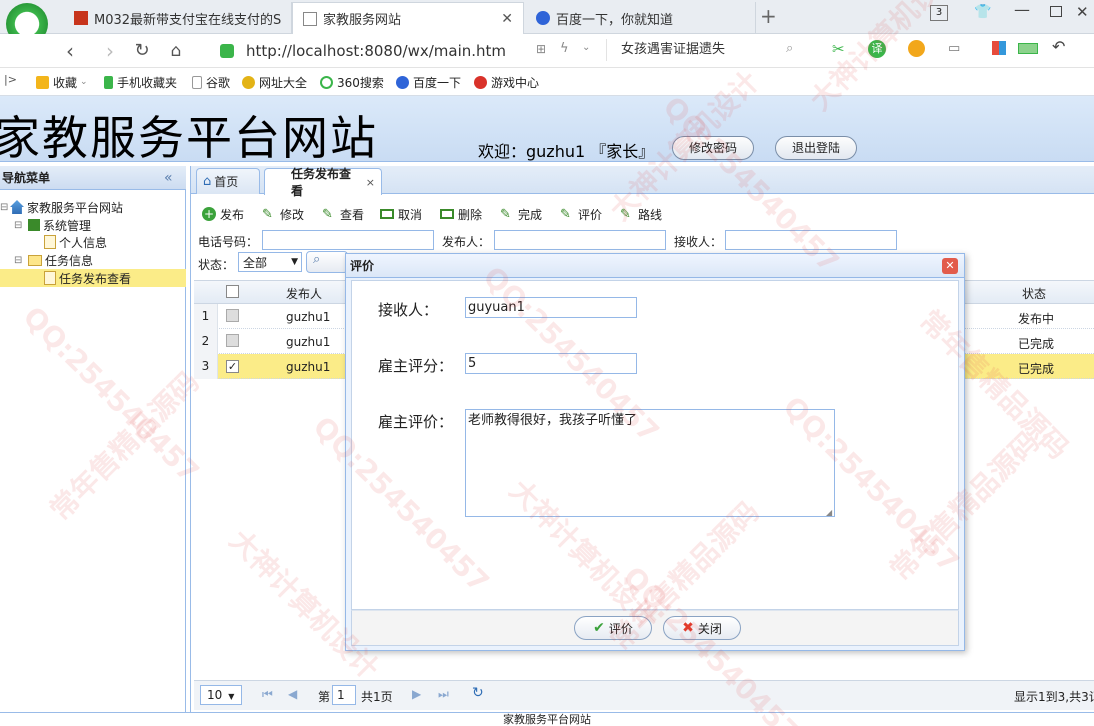  What do you see at coordinates (650, 463) in the screenshot?
I see `comment-textarea: 老师教得很好，我孩子听懂了` at bounding box center [650, 463].